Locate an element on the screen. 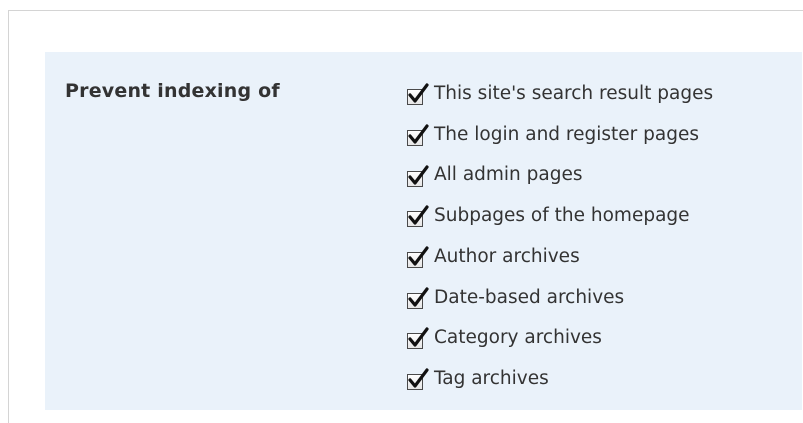 The image size is (803, 423). option-author-archives: Author archives is located at coordinates (560, 260).